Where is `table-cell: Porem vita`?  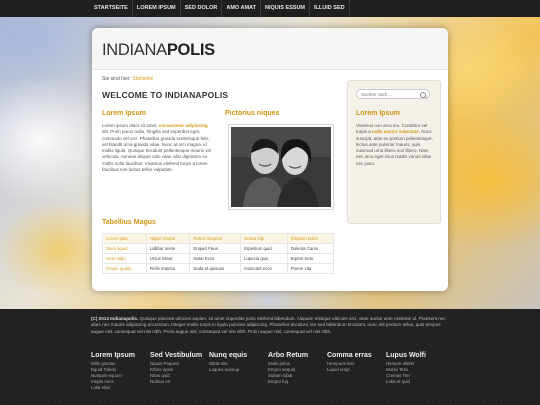
table-cell: Porem vita is located at coordinates (310, 268).